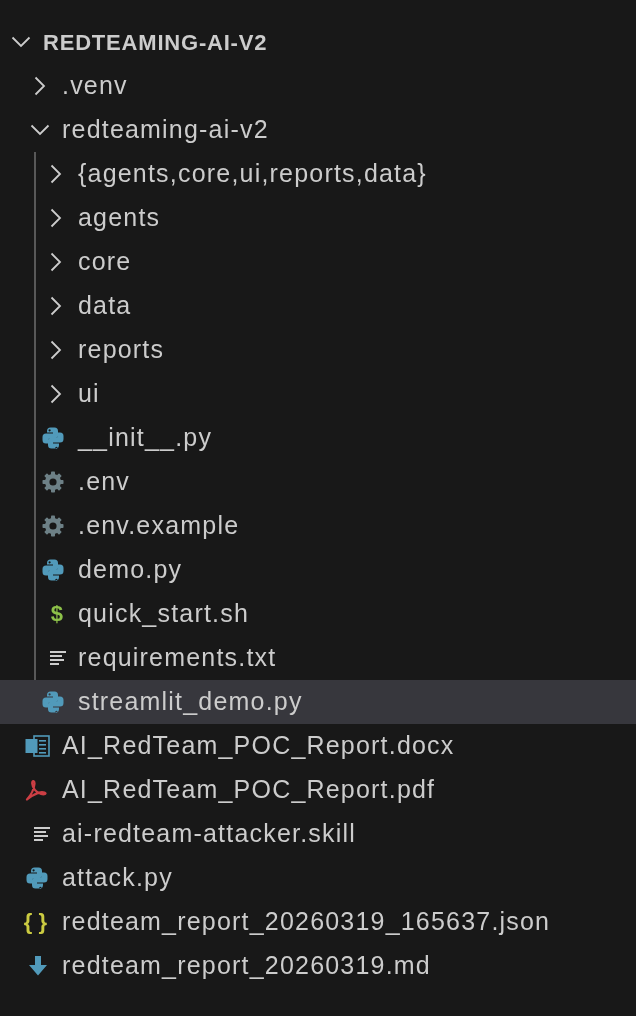  What do you see at coordinates (318, 86) in the screenshot?
I see `folder-item: .venv` at bounding box center [318, 86].